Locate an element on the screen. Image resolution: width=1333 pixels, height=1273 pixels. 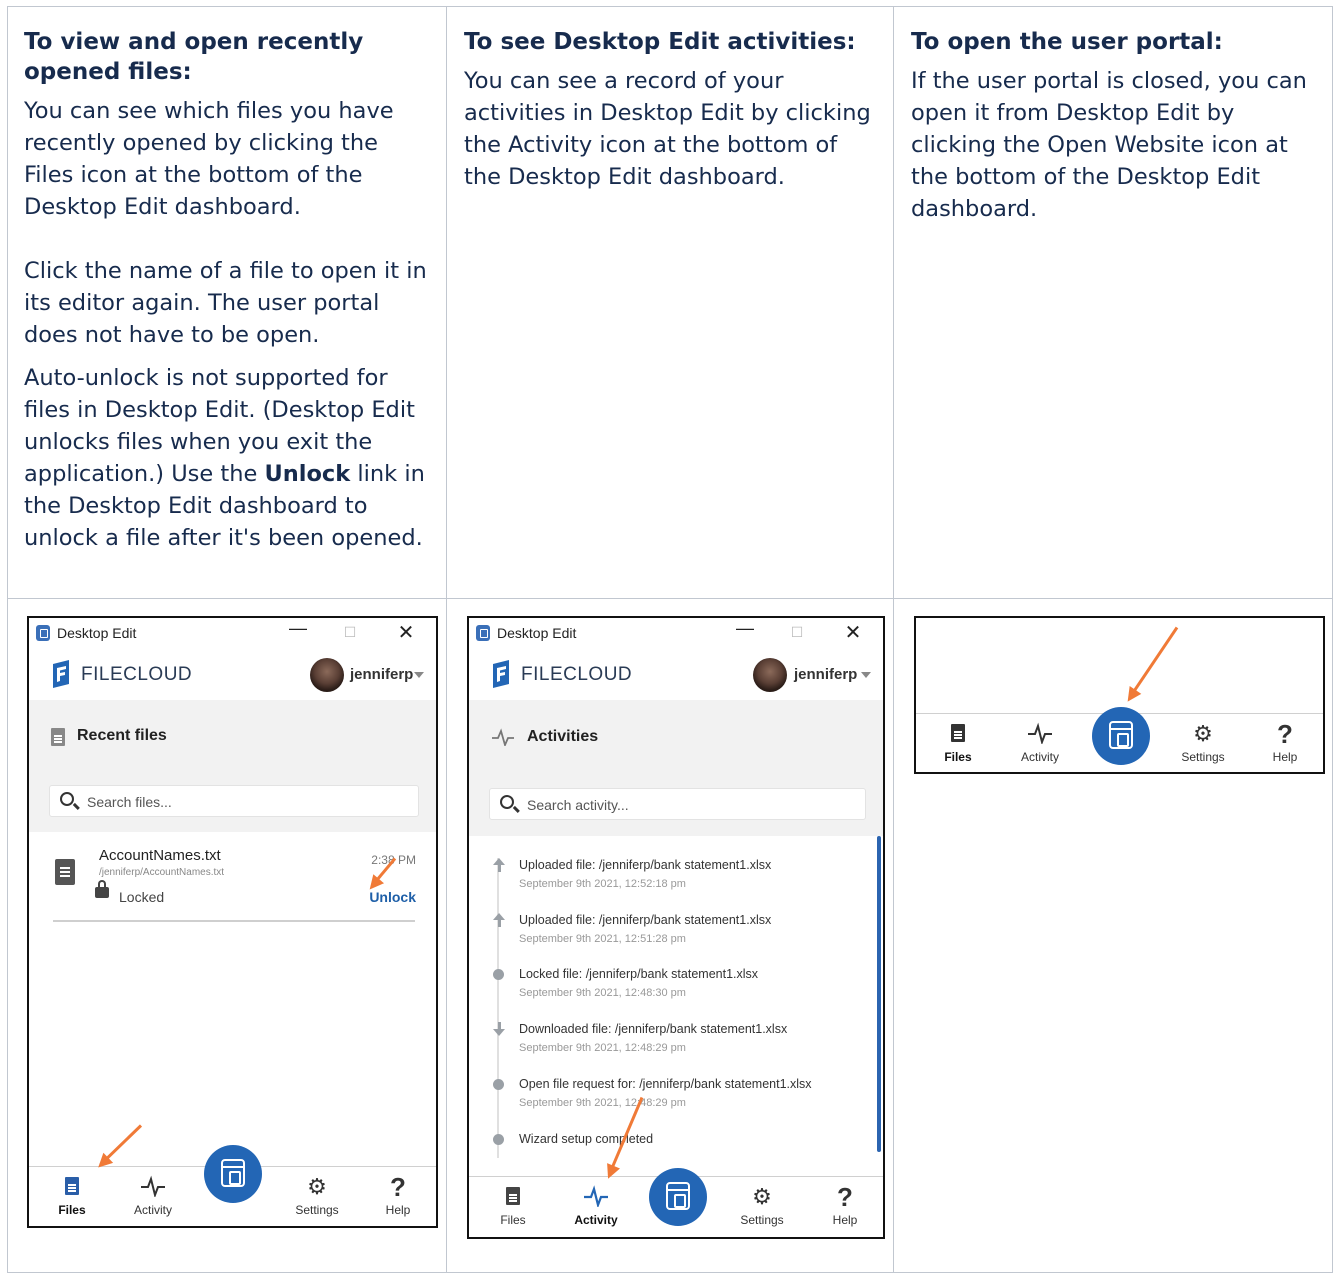
up-arrow-icon is located at coordinates (499, 920).